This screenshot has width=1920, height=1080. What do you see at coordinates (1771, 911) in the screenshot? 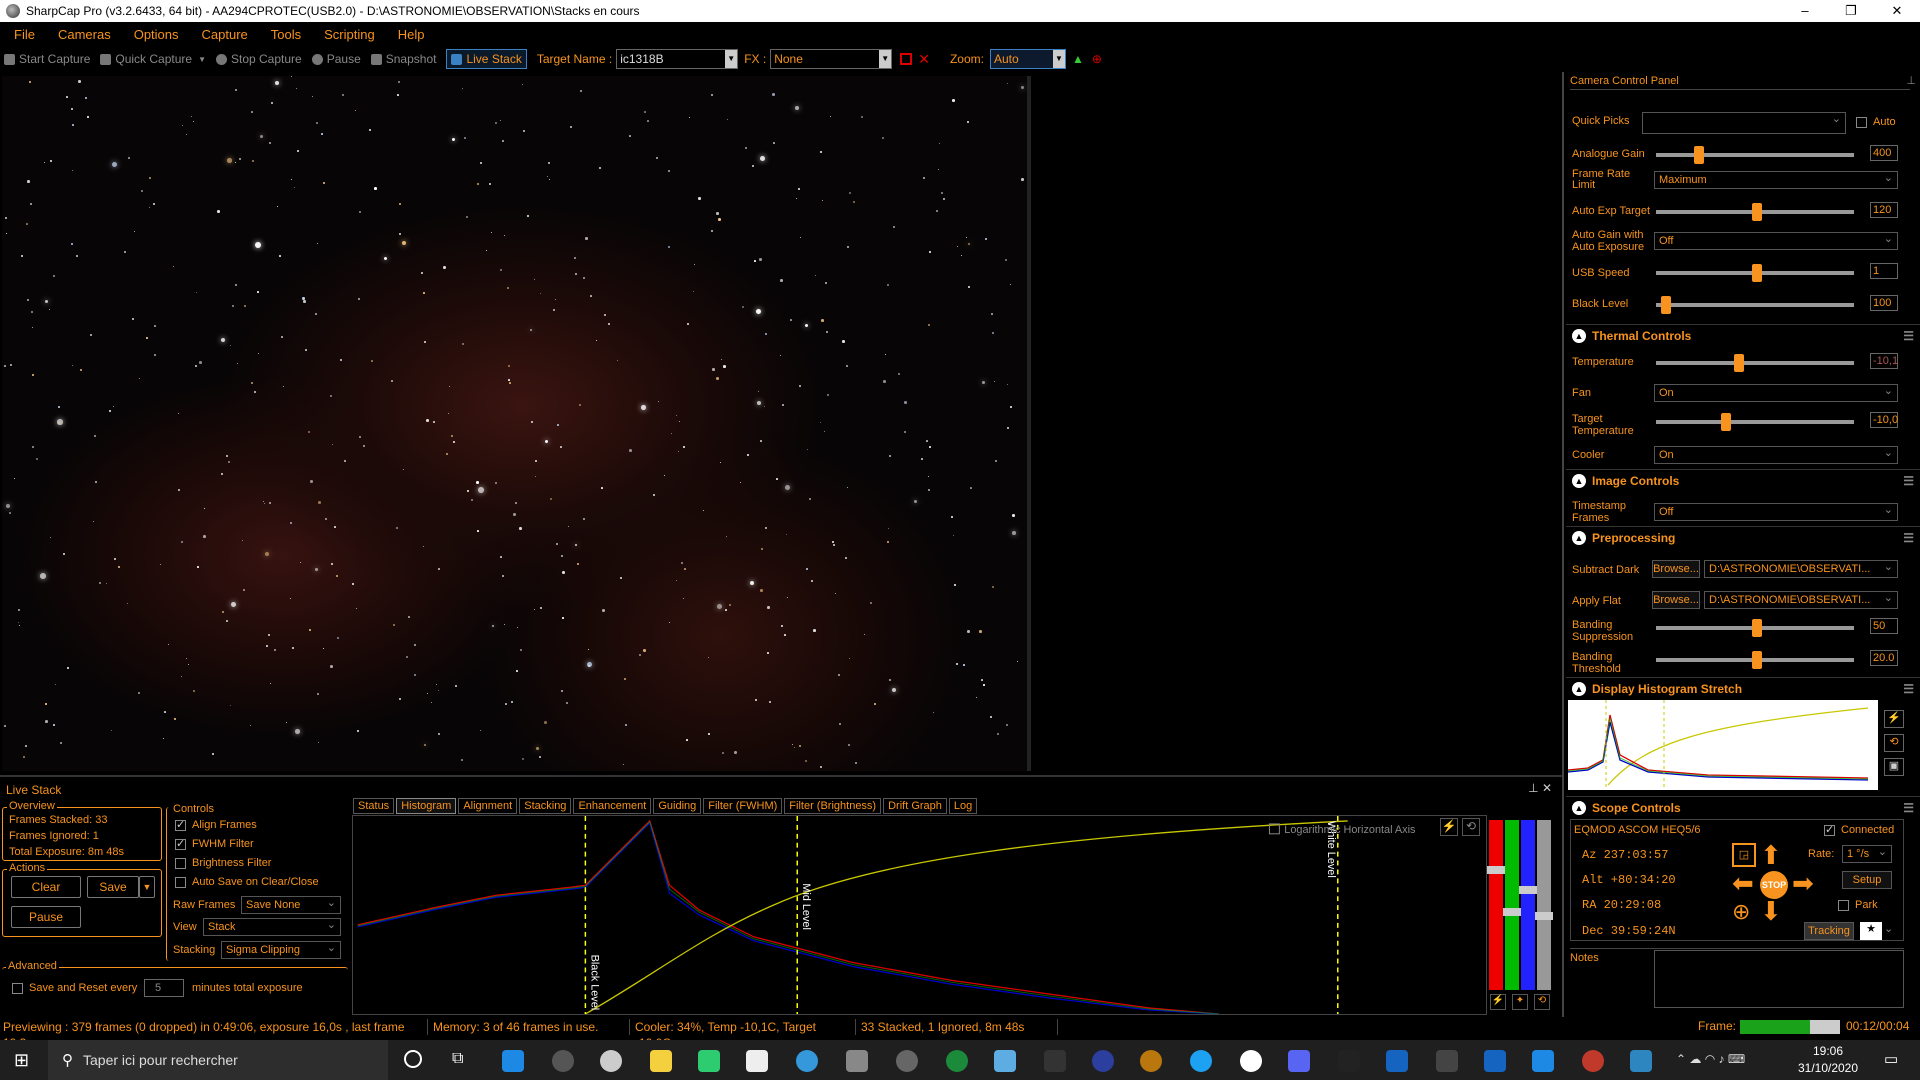
I see `south-arrow-button: ⬇` at bounding box center [1771, 911].